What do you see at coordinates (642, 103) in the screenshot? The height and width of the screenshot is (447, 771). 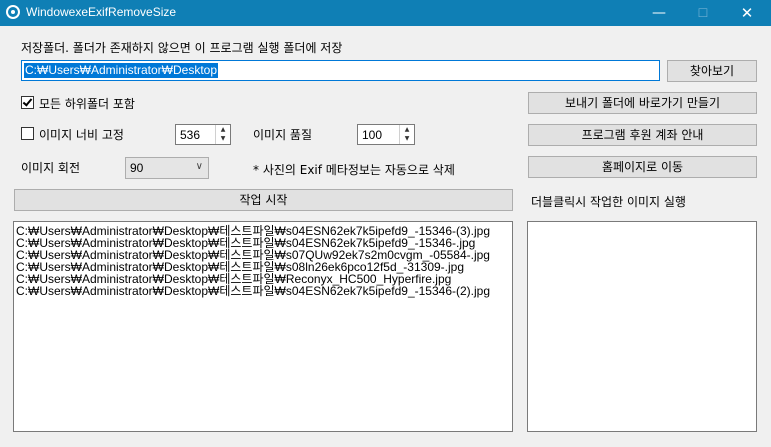 I see `create-sendto-shortcut-button: 보내기 폴더에 바로가기 만들기` at bounding box center [642, 103].